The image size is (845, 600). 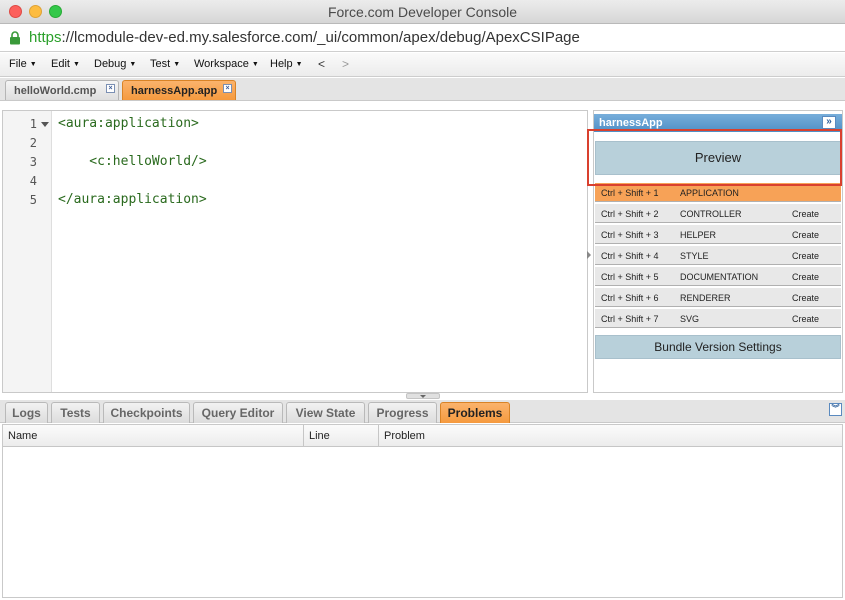 I want to click on tab-checkpoints: Checkpoints, so click(x=146, y=412).